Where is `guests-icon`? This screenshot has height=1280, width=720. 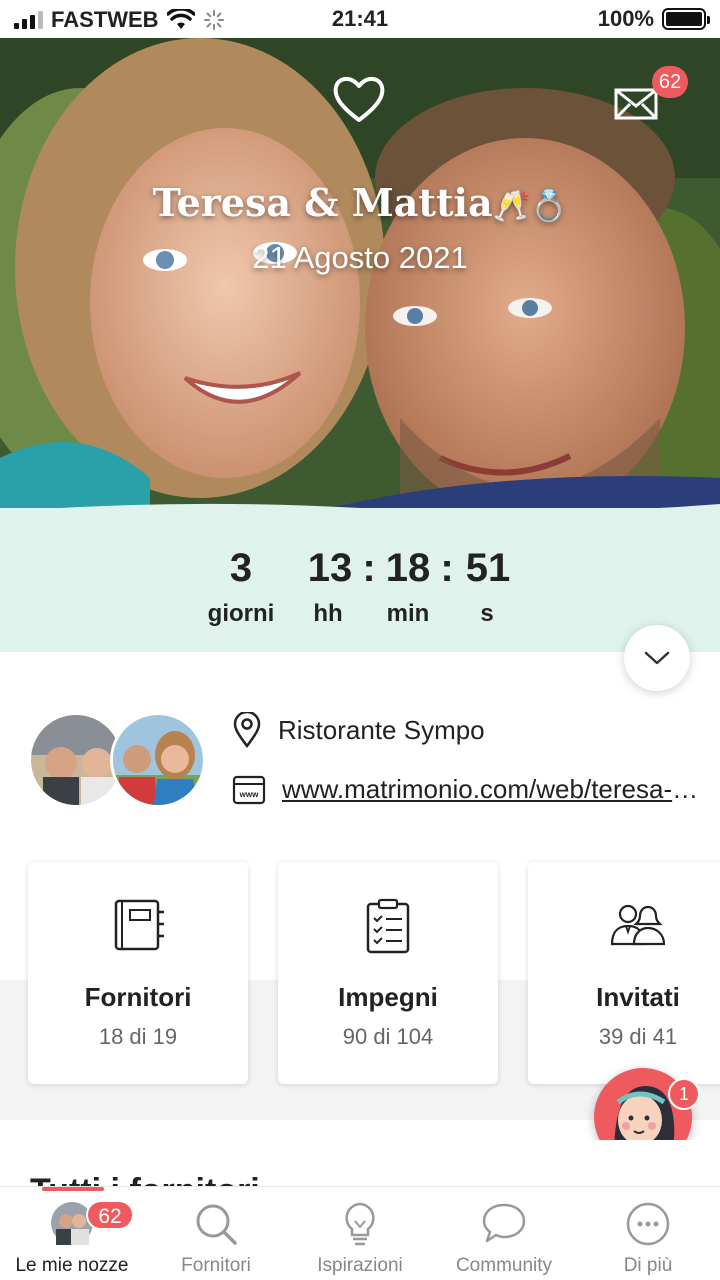
guests-icon is located at coordinates (638, 925).